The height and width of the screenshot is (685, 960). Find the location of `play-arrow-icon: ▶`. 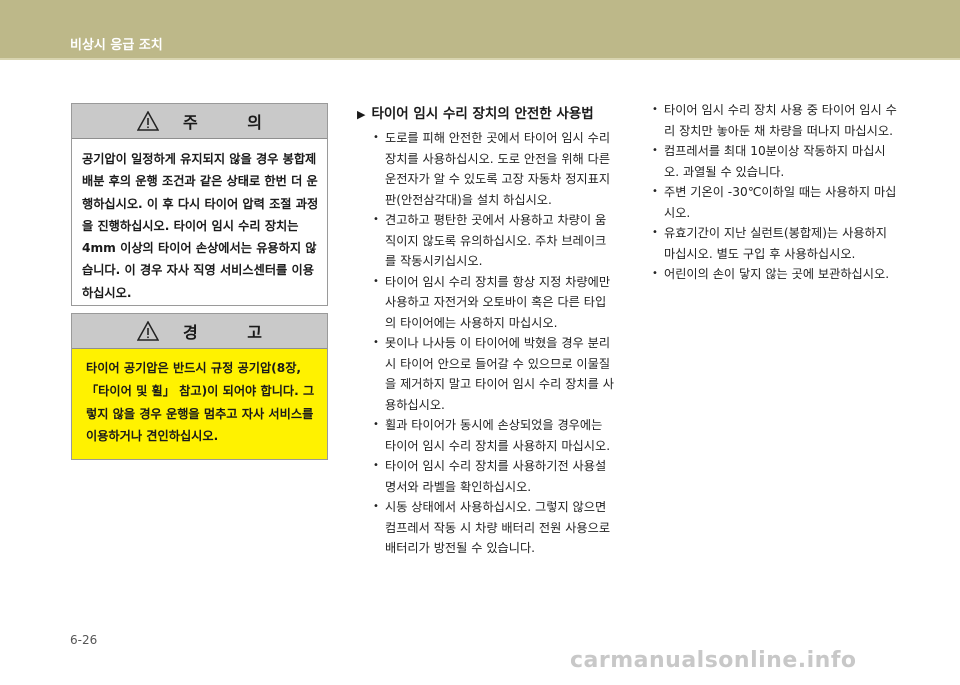

play-arrow-icon: ▶ is located at coordinates (361, 114).